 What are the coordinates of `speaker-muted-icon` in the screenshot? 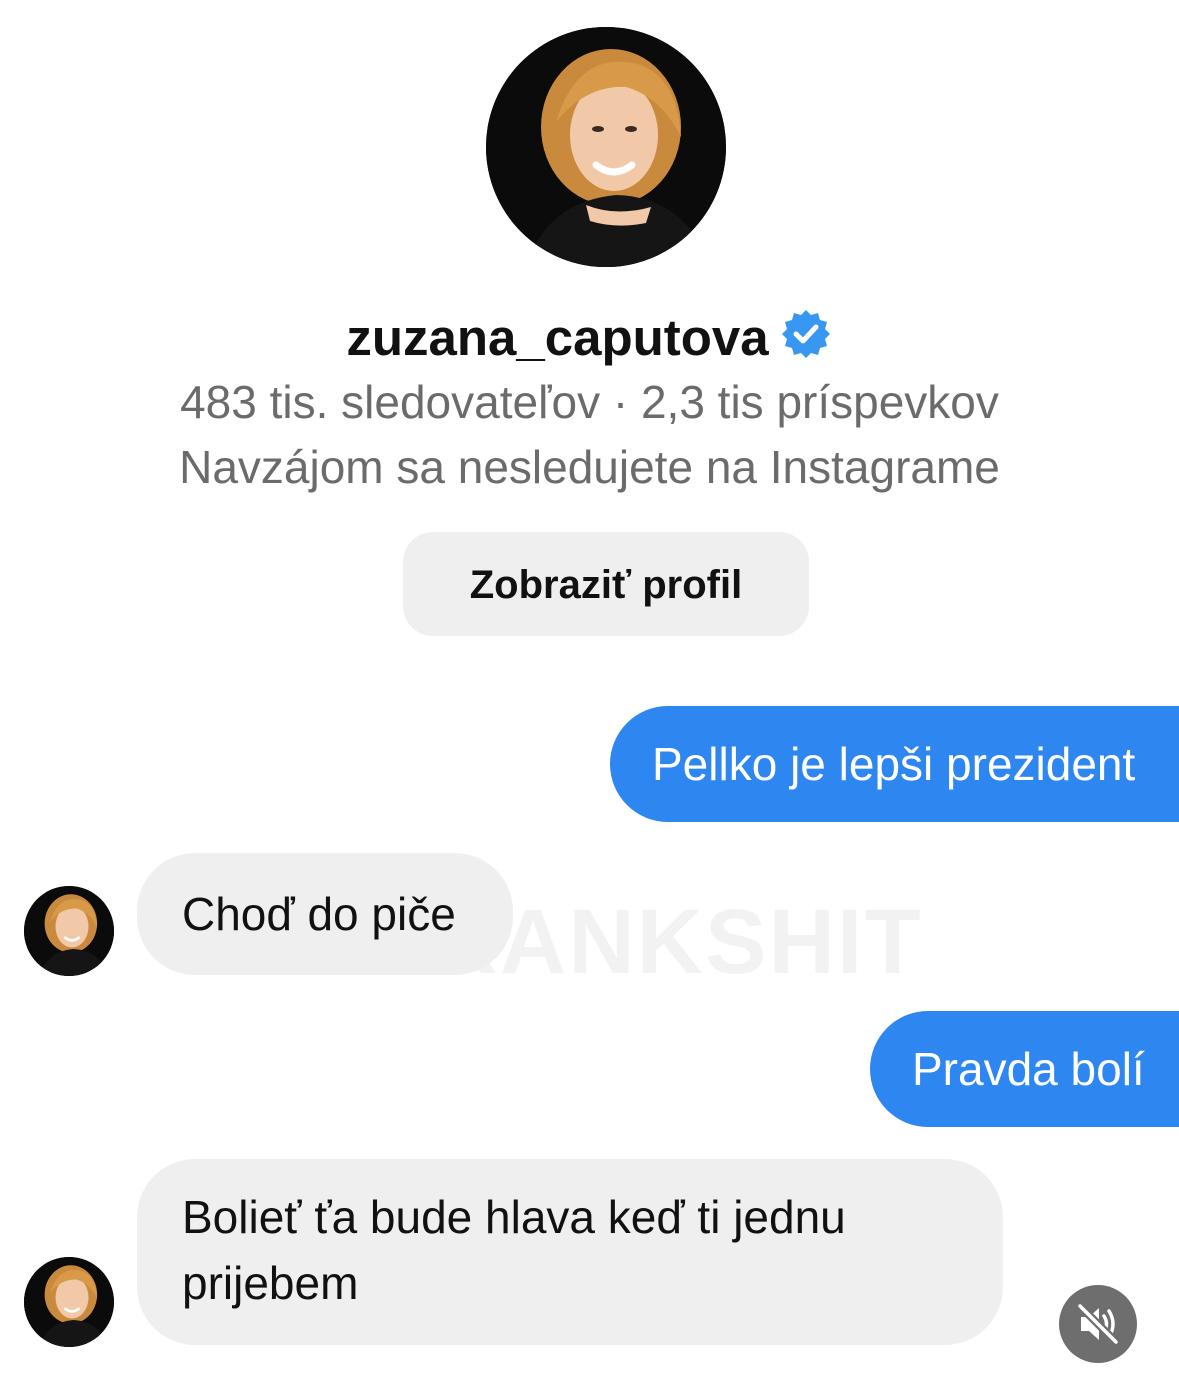 It's located at (1098, 1324).